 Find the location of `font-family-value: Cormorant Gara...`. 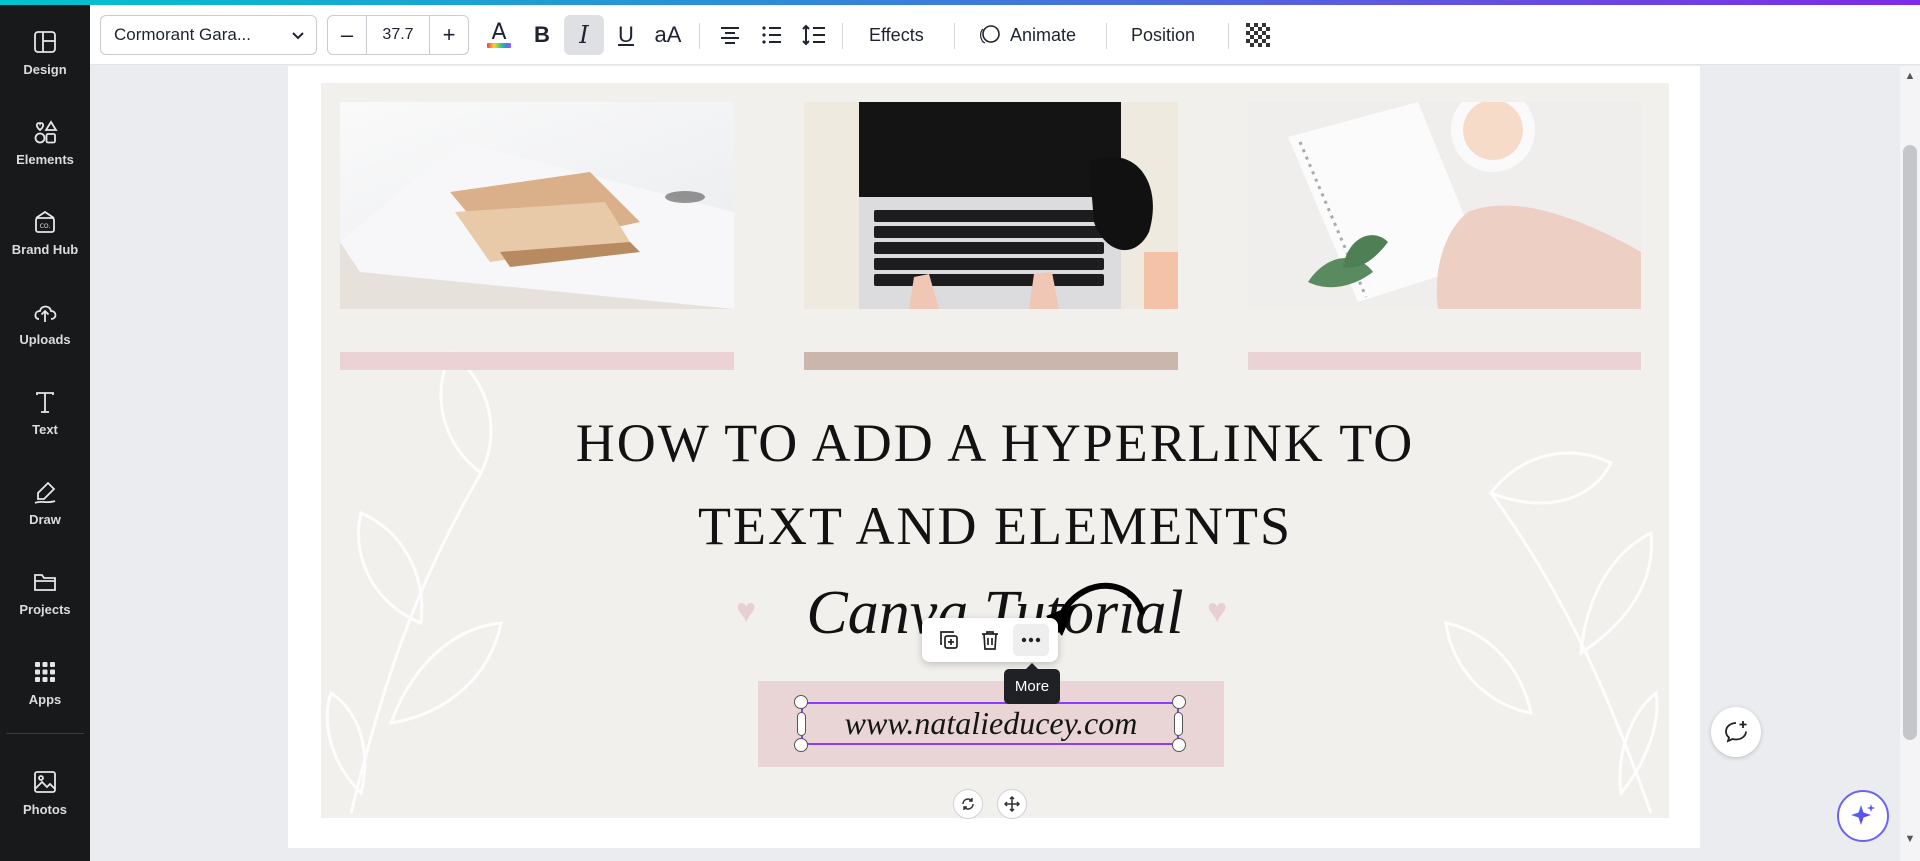

font-family-value: Cormorant Gara... is located at coordinates (182, 34).